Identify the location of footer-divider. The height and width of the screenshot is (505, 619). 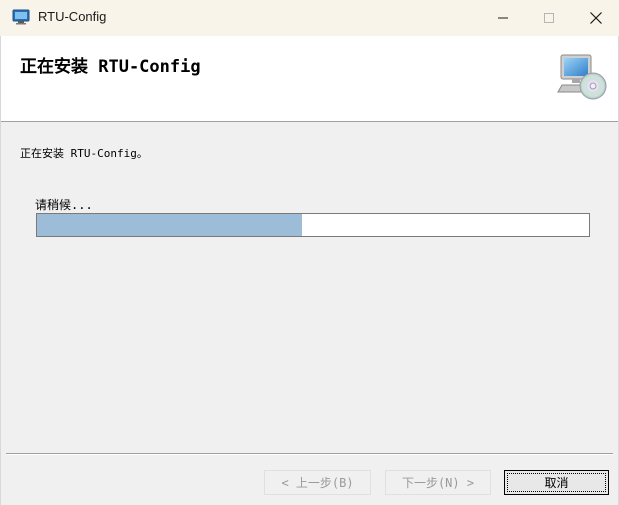
(309, 454).